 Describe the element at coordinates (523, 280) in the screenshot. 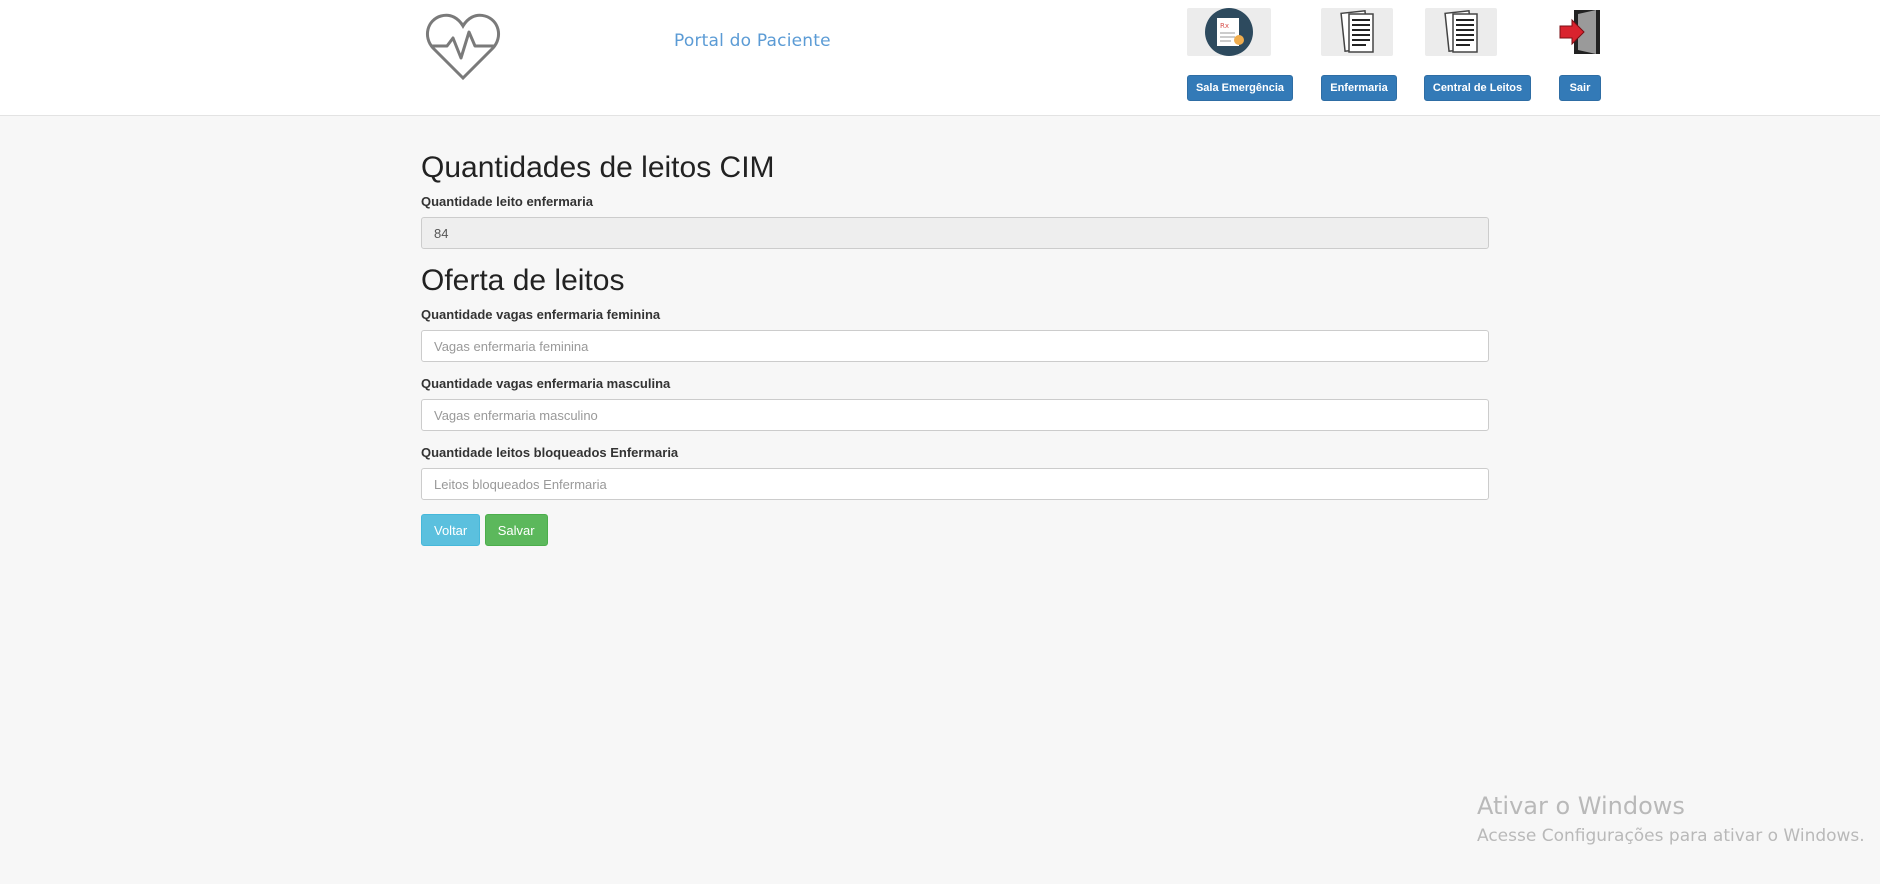

I see `oferta-heading: Oferta de leitos` at that location.